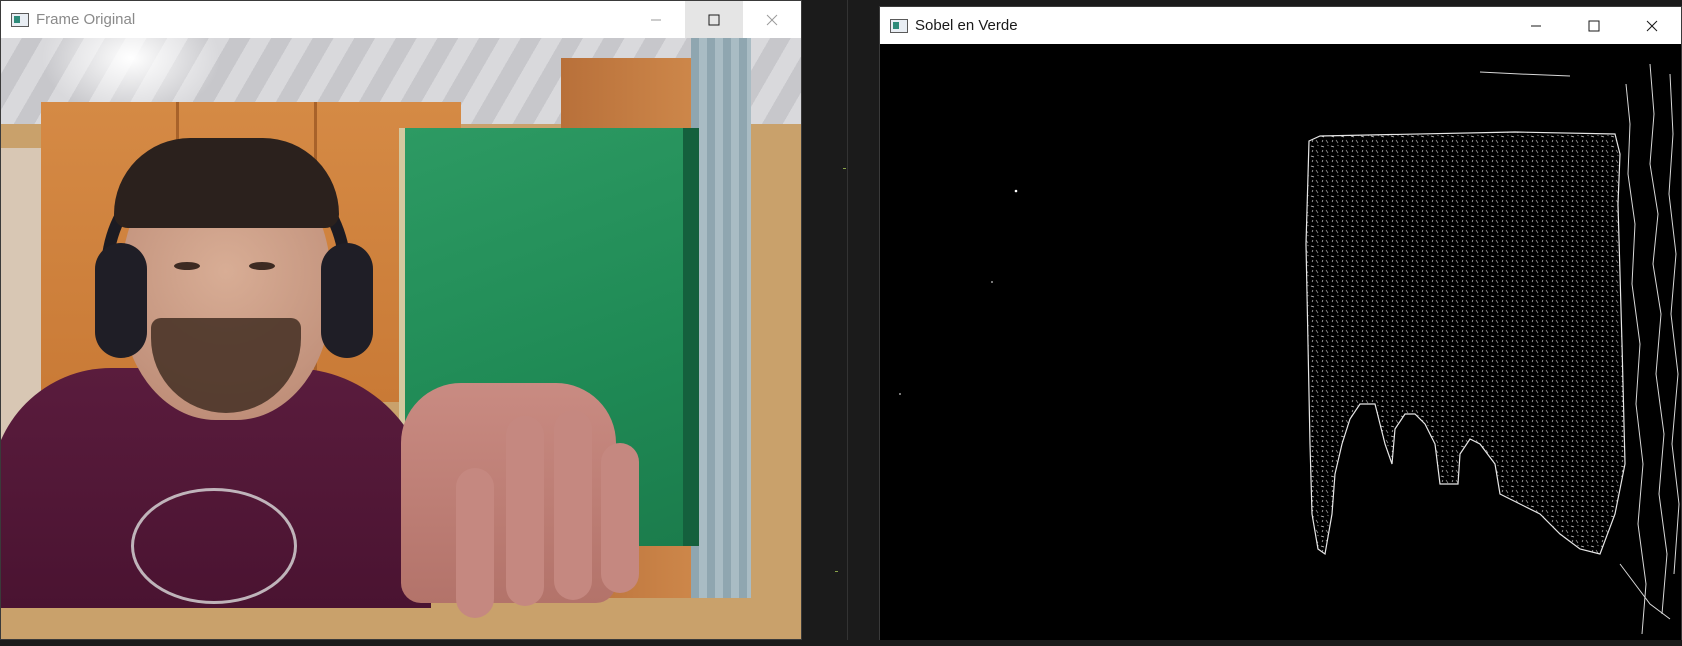  I want to click on title-bar: Frame Original, so click(401, 19).